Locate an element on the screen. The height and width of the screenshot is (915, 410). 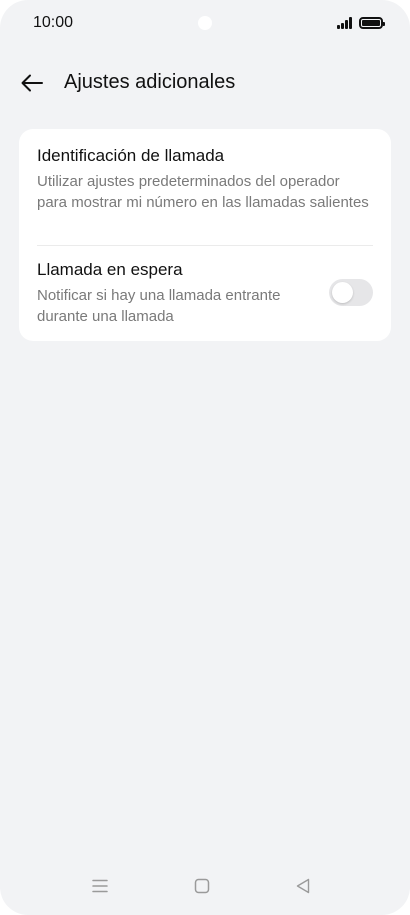
call-waiting-toggle is located at coordinates (351, 292).